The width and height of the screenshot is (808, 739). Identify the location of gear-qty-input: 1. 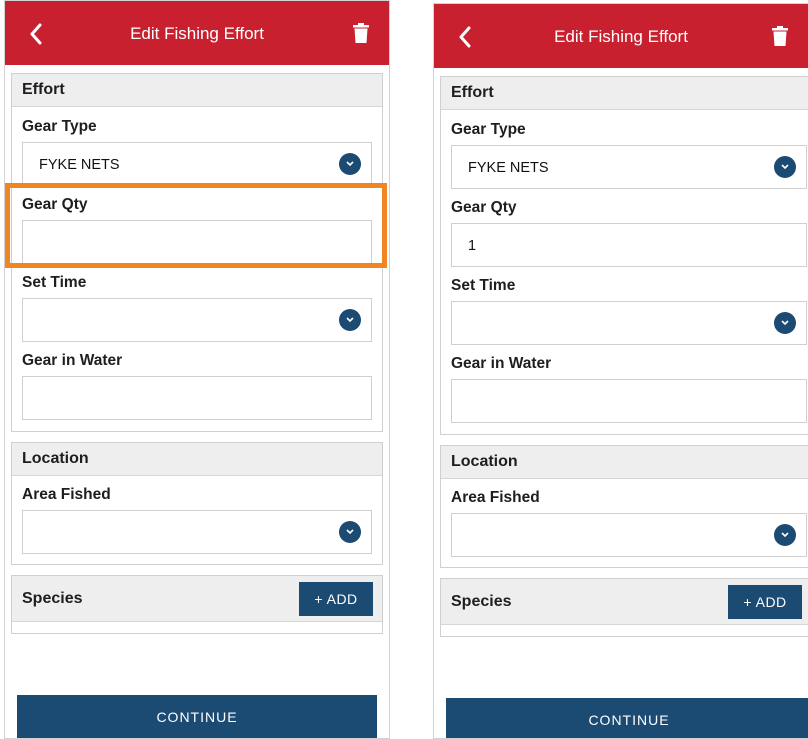
(629, 245).